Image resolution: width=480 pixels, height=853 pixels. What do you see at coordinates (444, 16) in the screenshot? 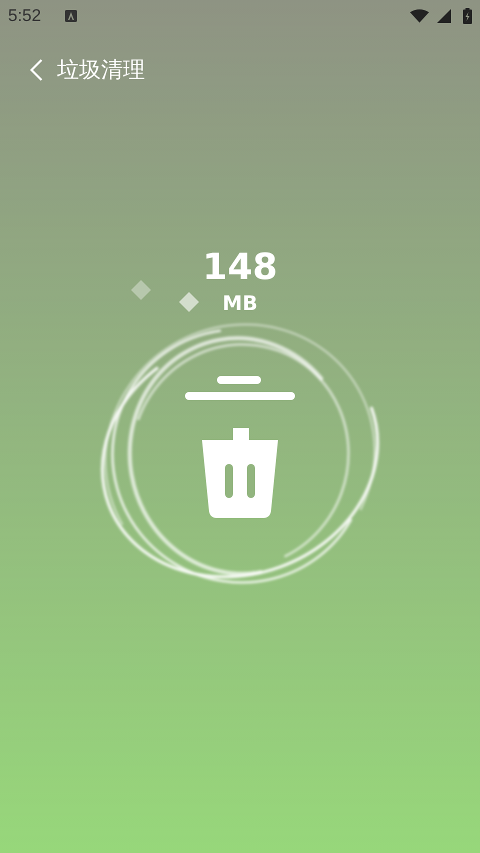
I see `signal-icon` at bounding box center [444, 16].